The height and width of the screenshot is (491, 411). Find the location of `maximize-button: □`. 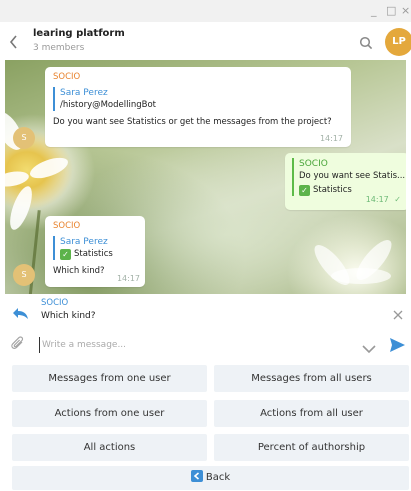

maximize-button: □ is located at coordinates (391, 11).